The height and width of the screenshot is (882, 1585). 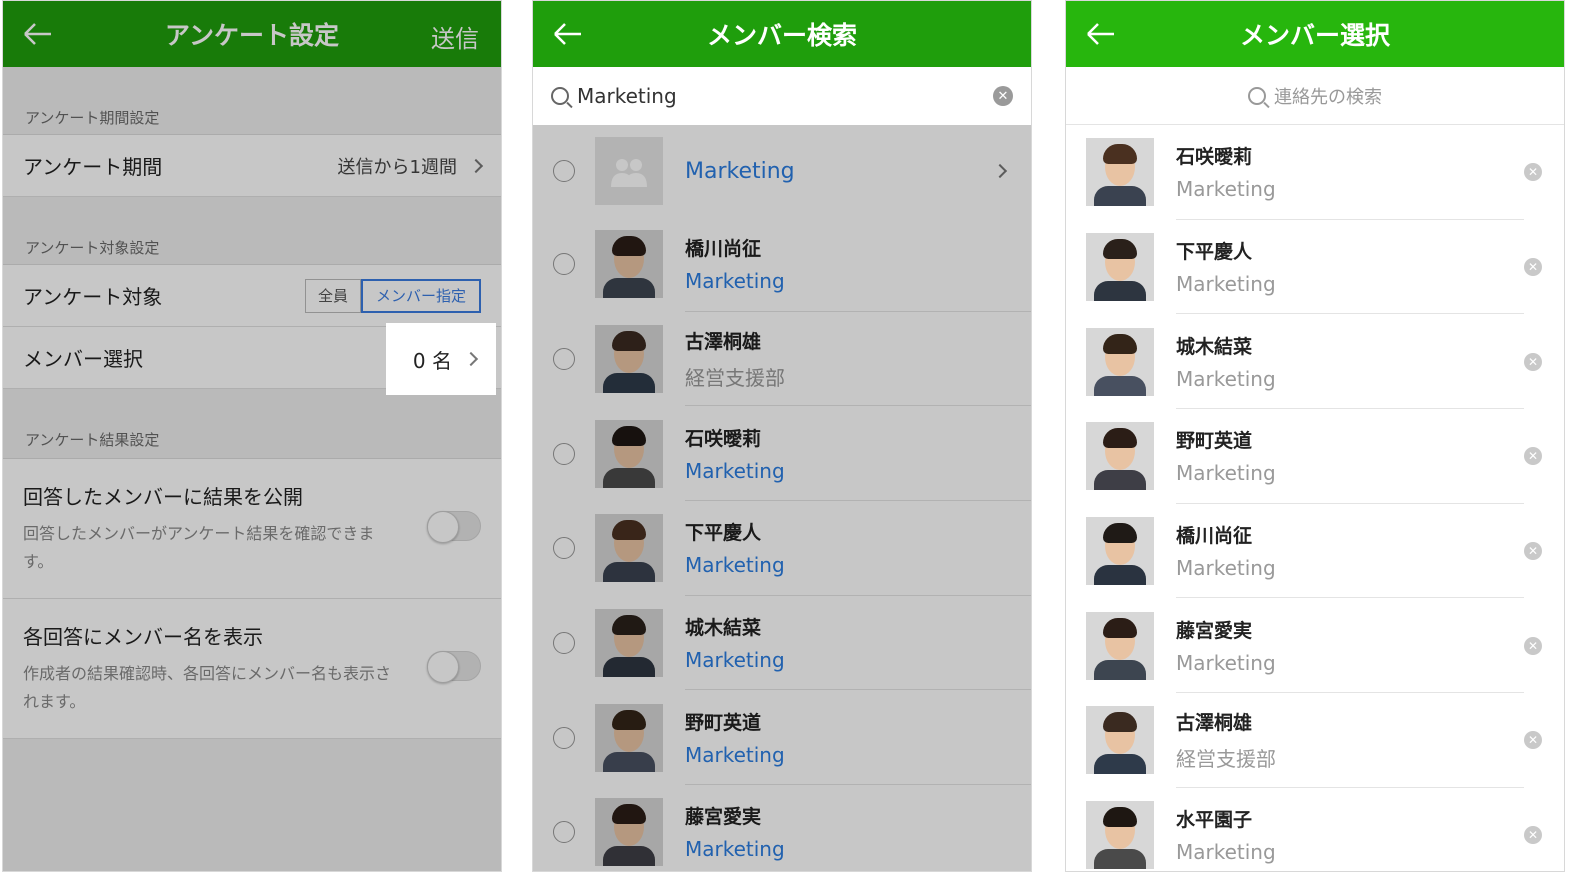 What do you see at coordinates (432, 360) in the screenshot?
I see `member-count: 0 名` at bounding box center [432, 360].